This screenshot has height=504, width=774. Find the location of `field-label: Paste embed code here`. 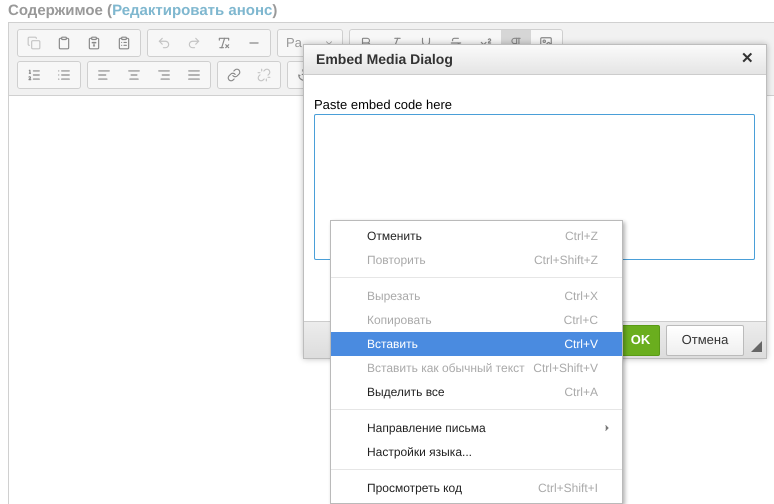

field-label: Paste embed code here is located at coordinates (384, 105).